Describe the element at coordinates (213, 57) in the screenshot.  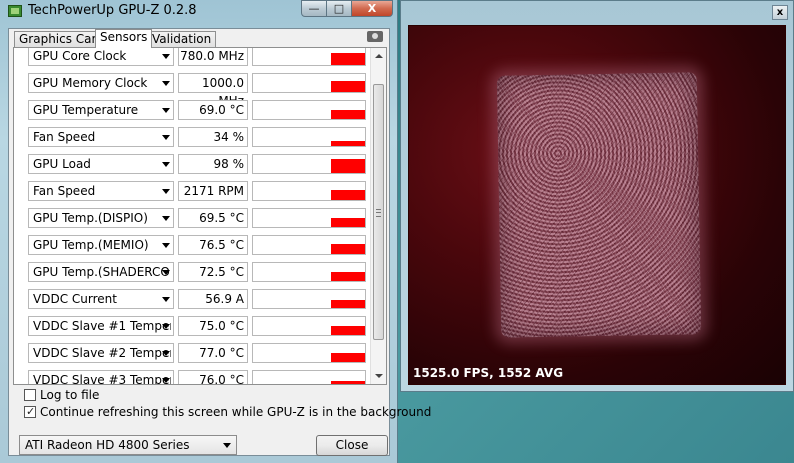
I see `sensor-value: 780.0 MHz` at that location.